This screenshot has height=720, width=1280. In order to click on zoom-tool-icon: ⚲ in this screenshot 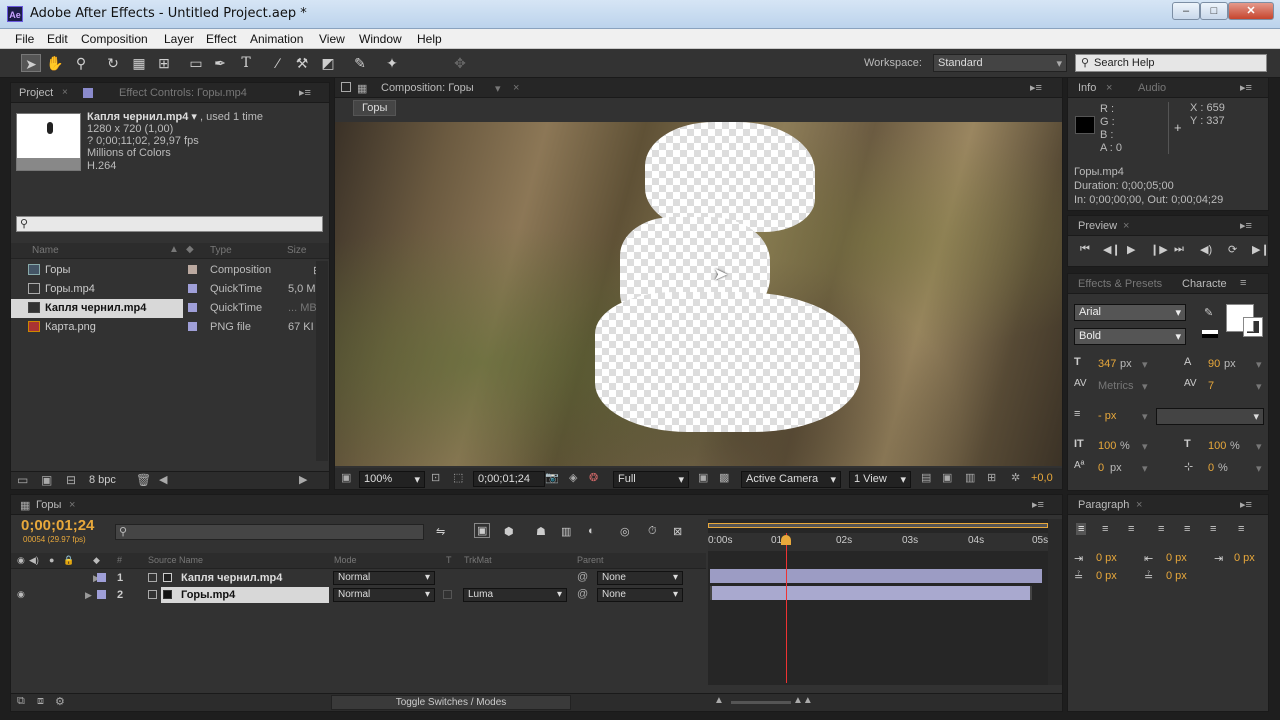, I will do `click(81, 63)`.